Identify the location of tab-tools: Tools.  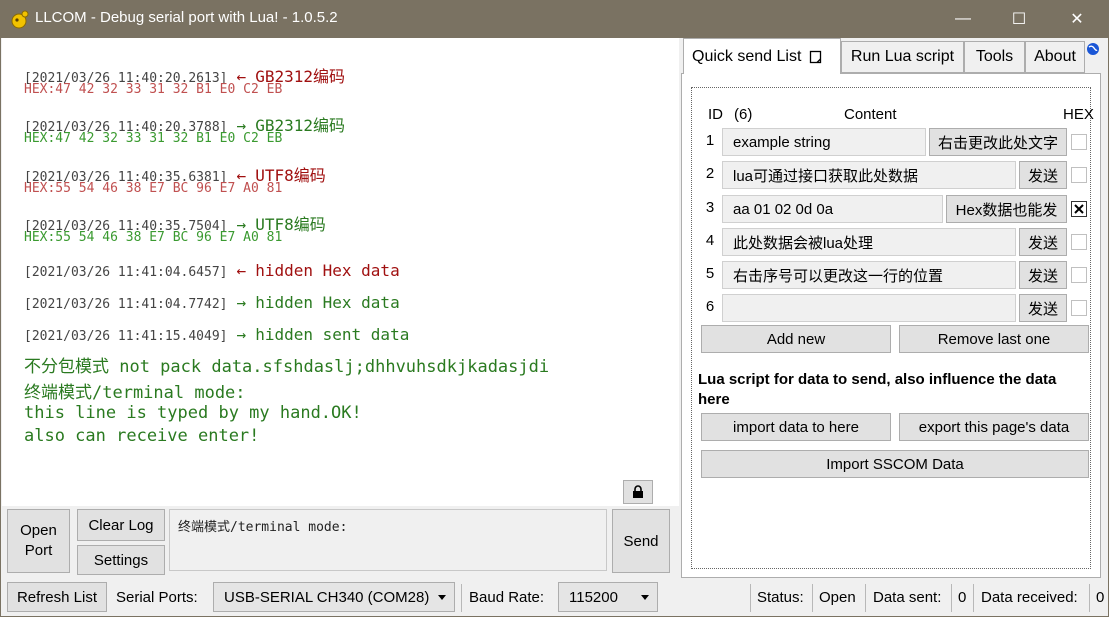
(994, 57).